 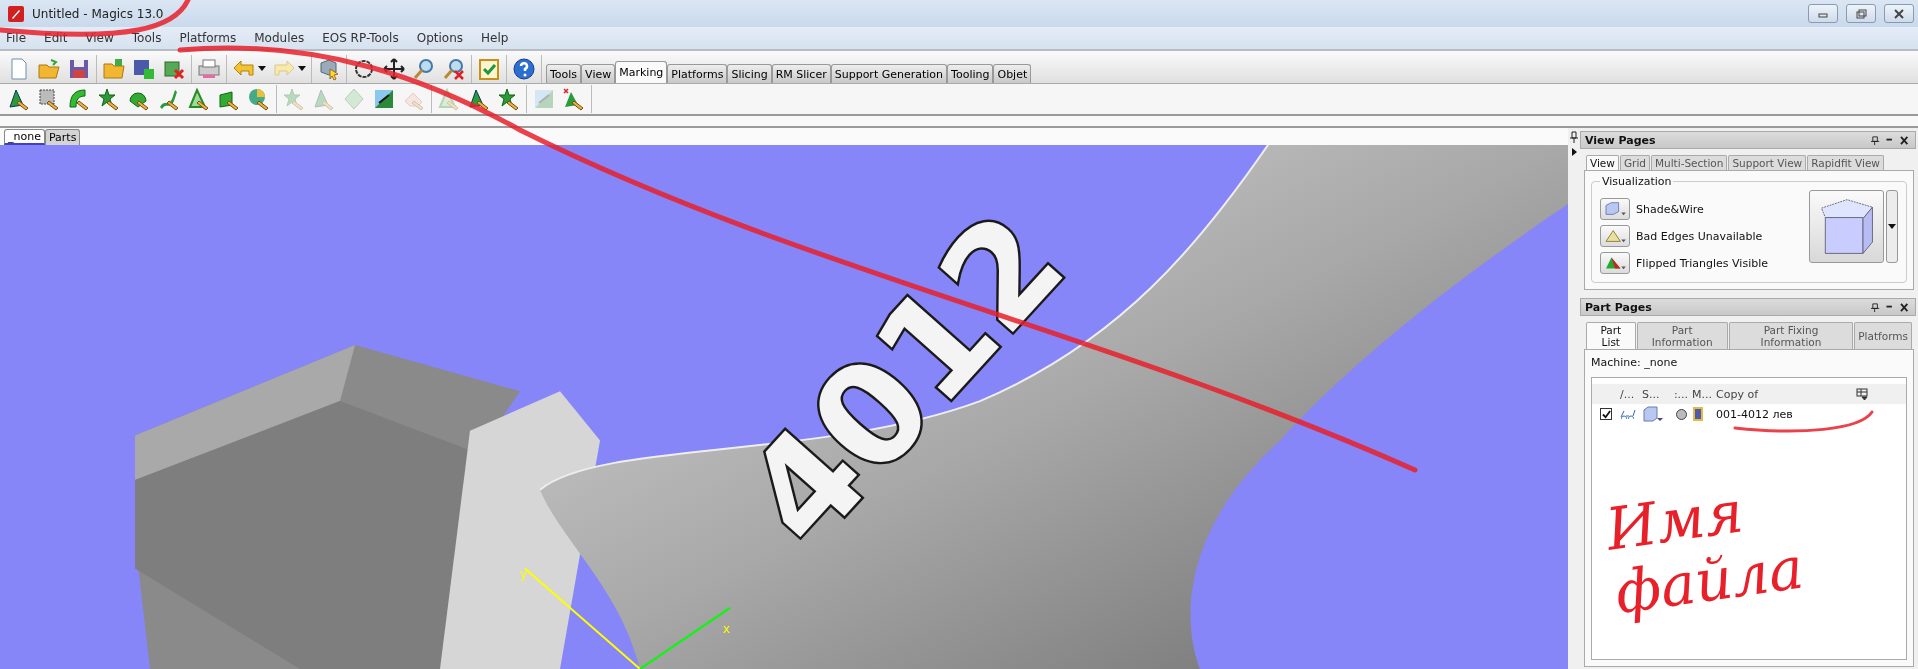 What do you see at coordinates (1862, 394) in the screenshot?
I see `column-chooser-icon` at bounding box center [1862, 394].